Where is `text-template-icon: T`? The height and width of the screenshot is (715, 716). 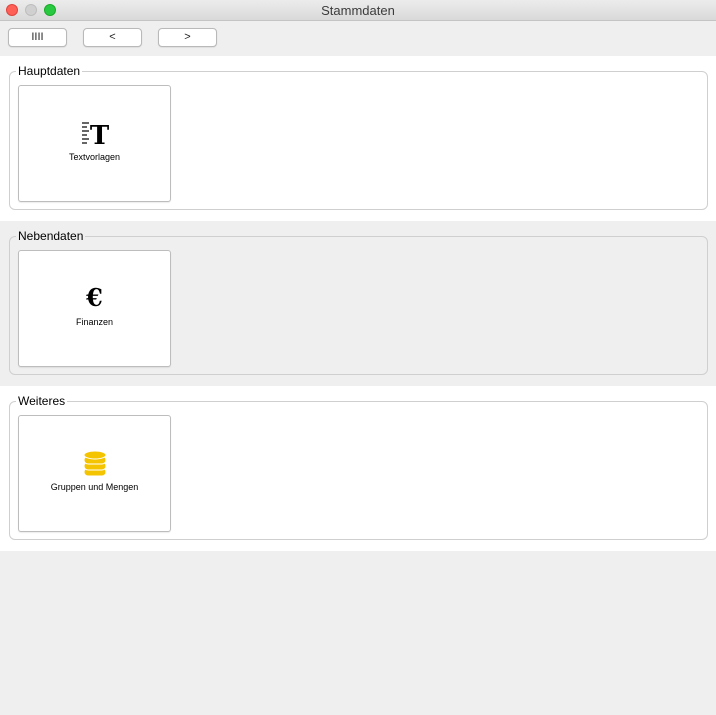 text-template-icon: T is located at coordinates (94, 134).